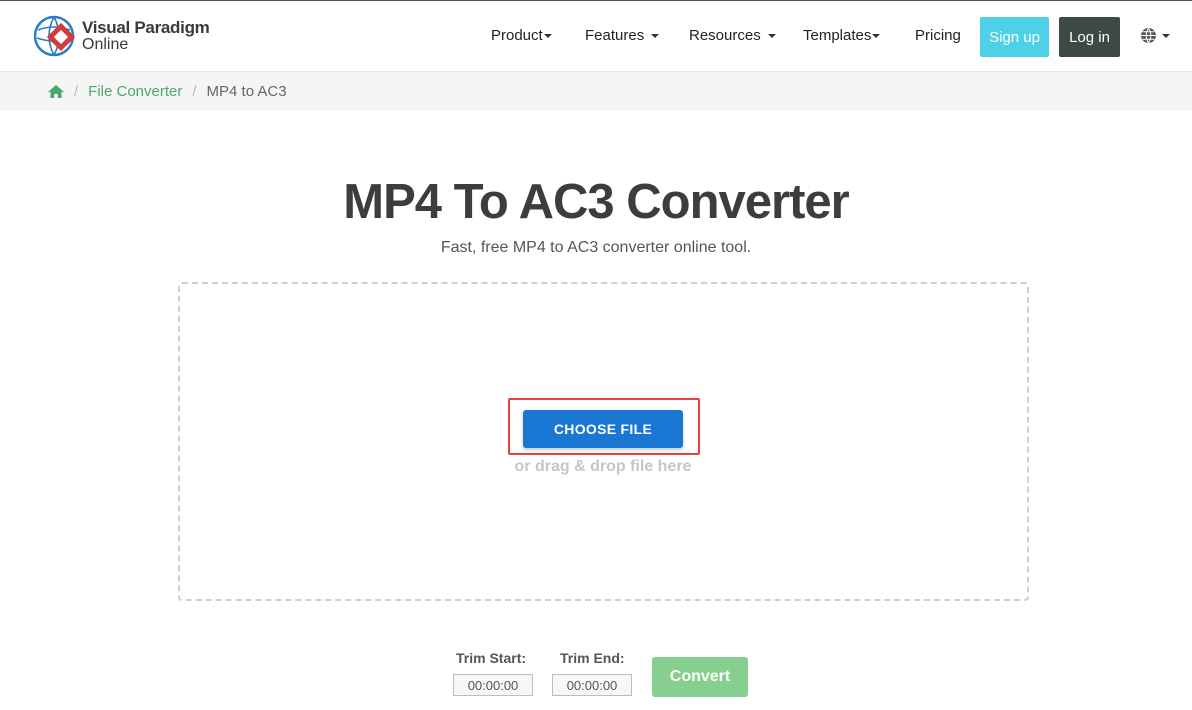 Image resolution: width=1192 pixels, height=710 pixels. Describe the element at coordinates (603, 429) in the screenshot. I see `choose-file-button: CHOOSE FILE` at that location.